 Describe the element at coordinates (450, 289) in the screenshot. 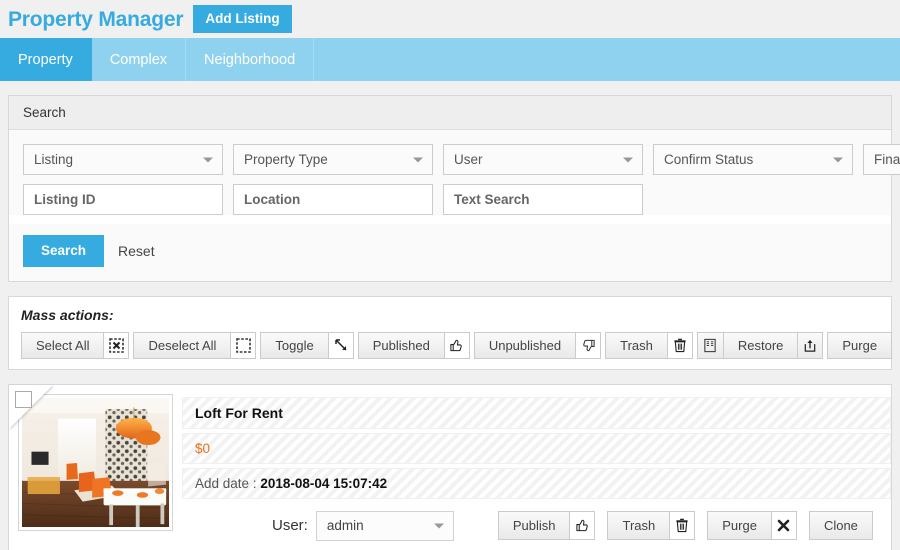

I see `spacer-after-search` at that location.